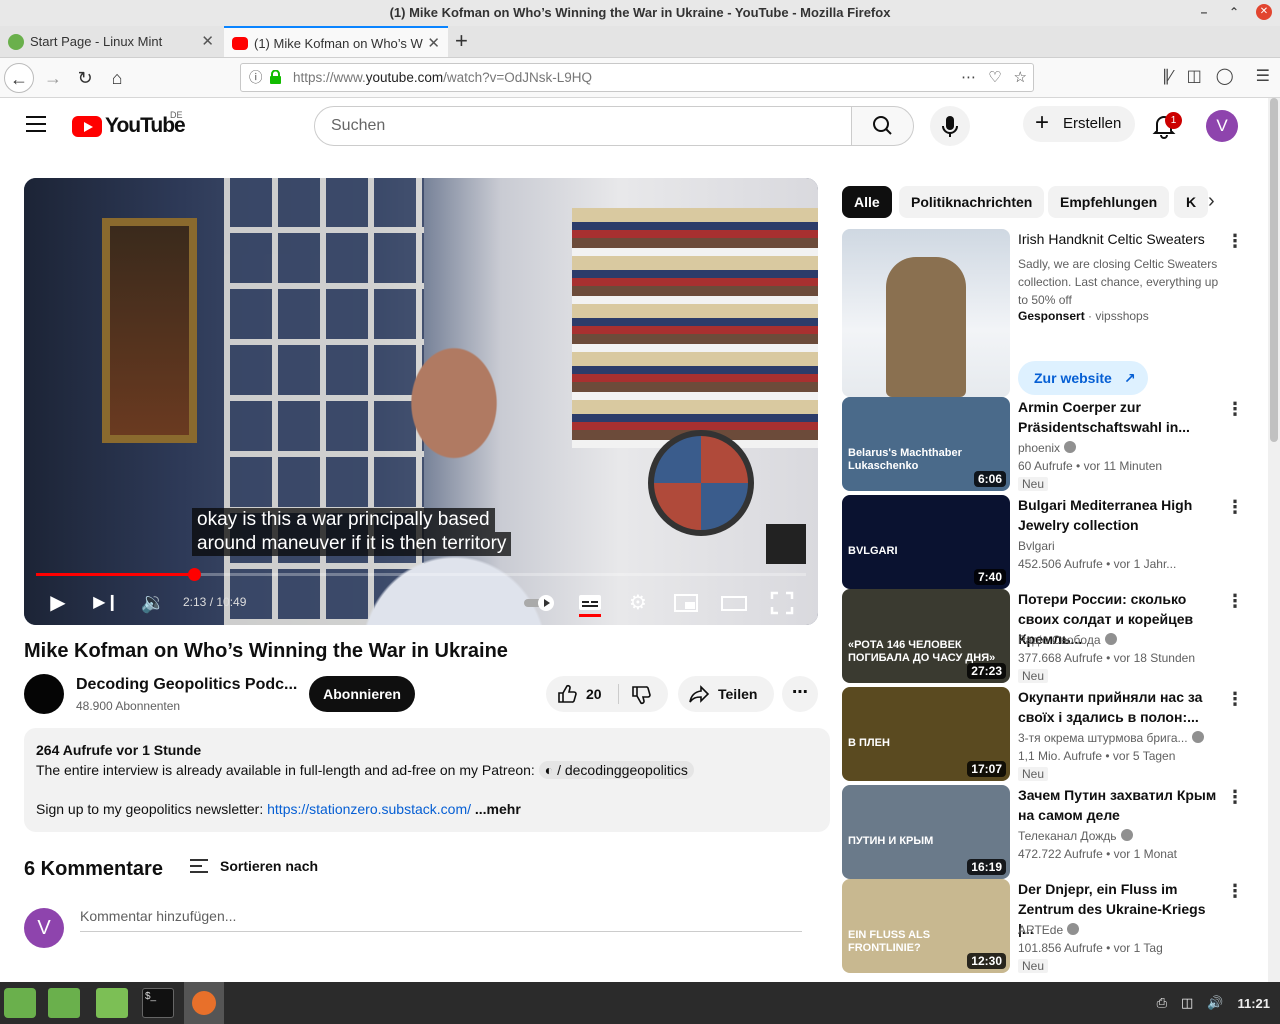  What do you see at coordinates (926, 542) in the screenshot?
I see `video-thumbnail: BVLGARI 7:40` at bounding box center [926, 542].